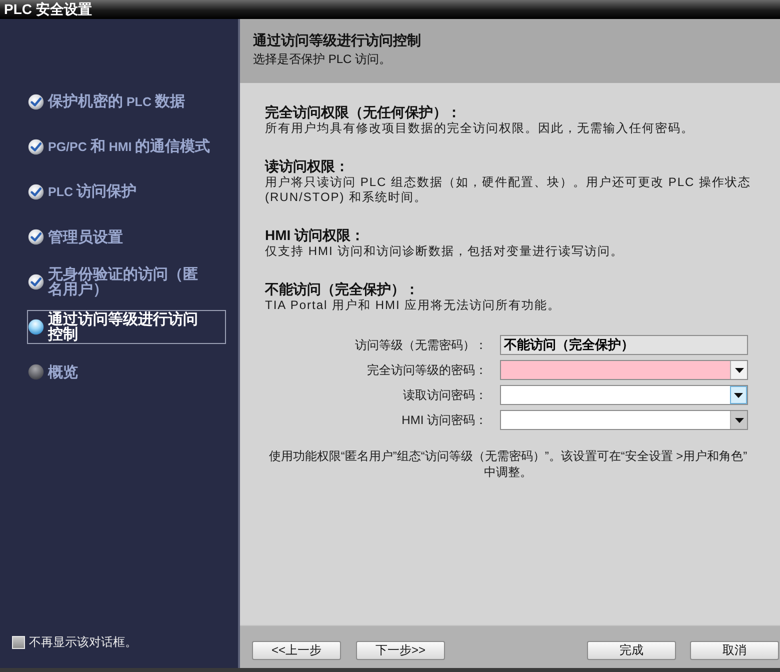 Image resolution: width=780 pixels, height=672 pixels. Describe the element at coordinates (126, 282) in the screenshot. I see `step-item: 无身份验证的访问（匿名用户）` at that location.